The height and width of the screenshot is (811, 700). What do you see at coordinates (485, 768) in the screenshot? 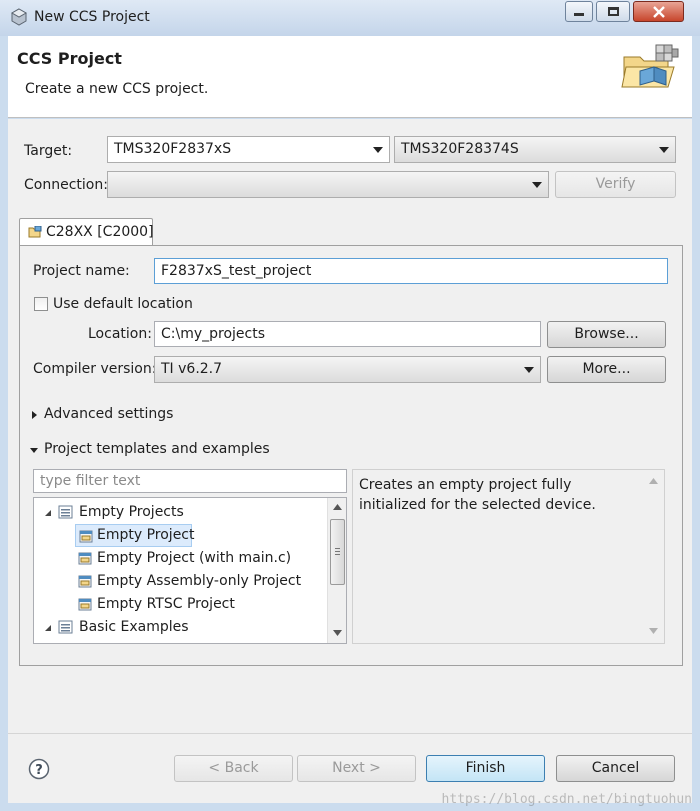
I see `finish-button: Finish` at bounding box center [485, 768].